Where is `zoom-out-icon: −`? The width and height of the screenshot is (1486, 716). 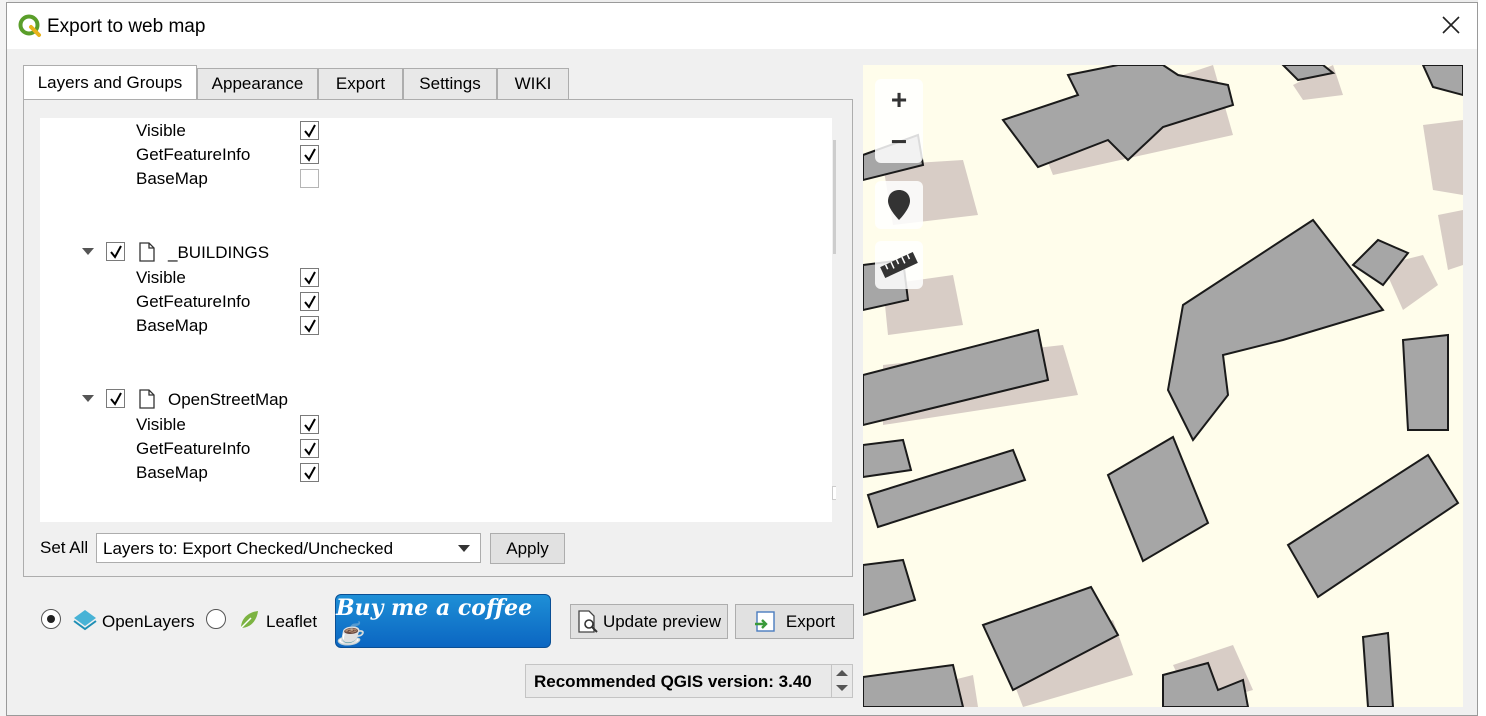
zoom-out-icon: − is located at coordinates (899, 141).